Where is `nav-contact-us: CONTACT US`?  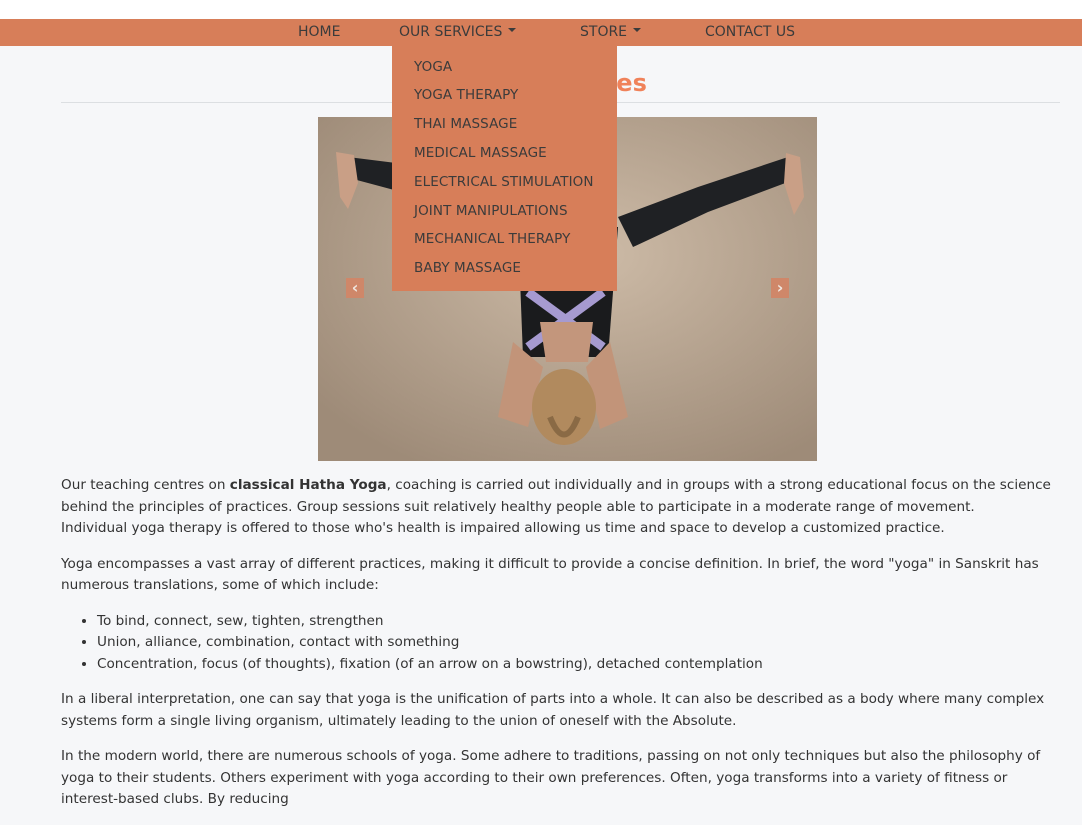
nav-contact-us: CONTACT US is located at coordinates (750, 32).